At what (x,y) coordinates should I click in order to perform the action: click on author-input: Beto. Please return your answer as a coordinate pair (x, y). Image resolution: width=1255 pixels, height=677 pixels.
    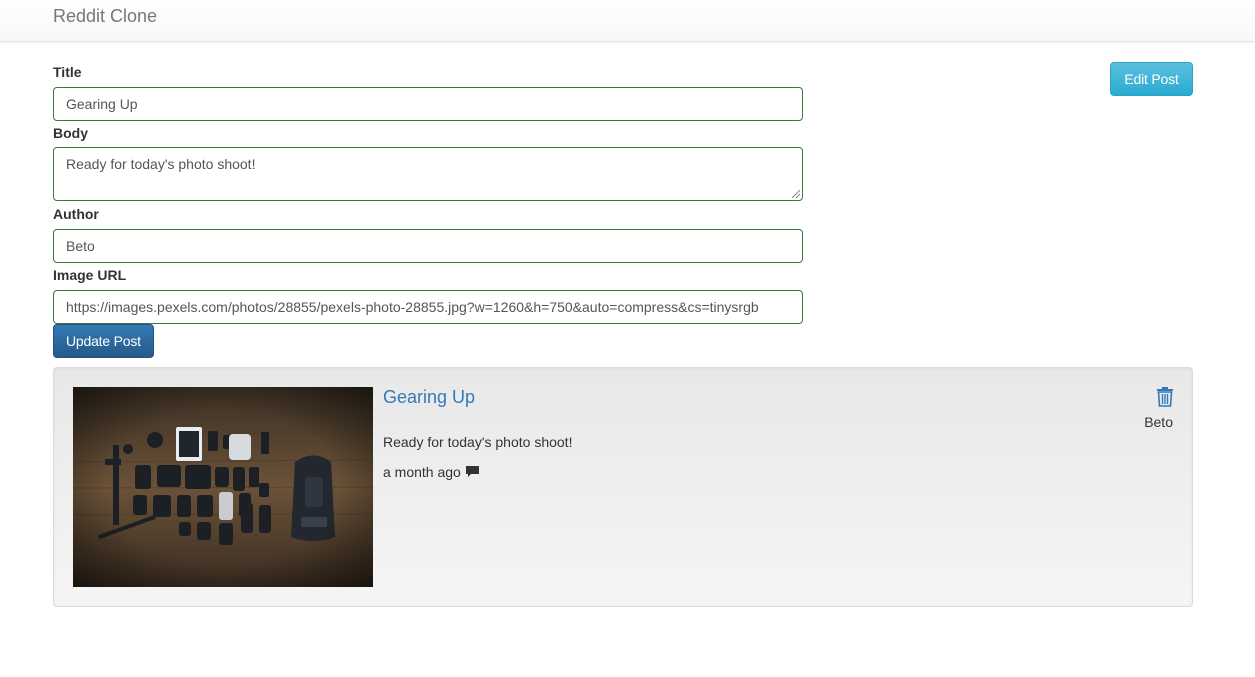
    Looking at the image, I should click on (428, 246).